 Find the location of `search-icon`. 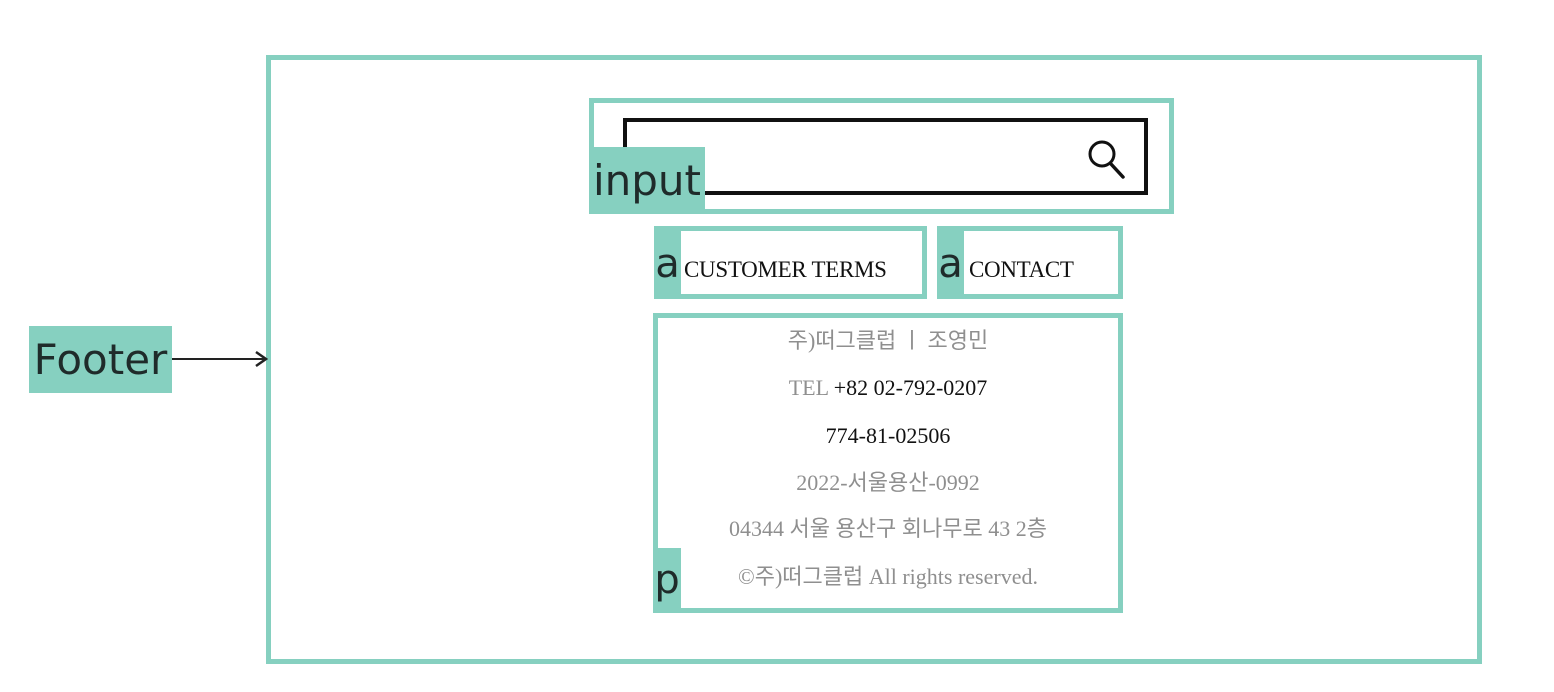

search-icon is located at coordinates (1107, 160).